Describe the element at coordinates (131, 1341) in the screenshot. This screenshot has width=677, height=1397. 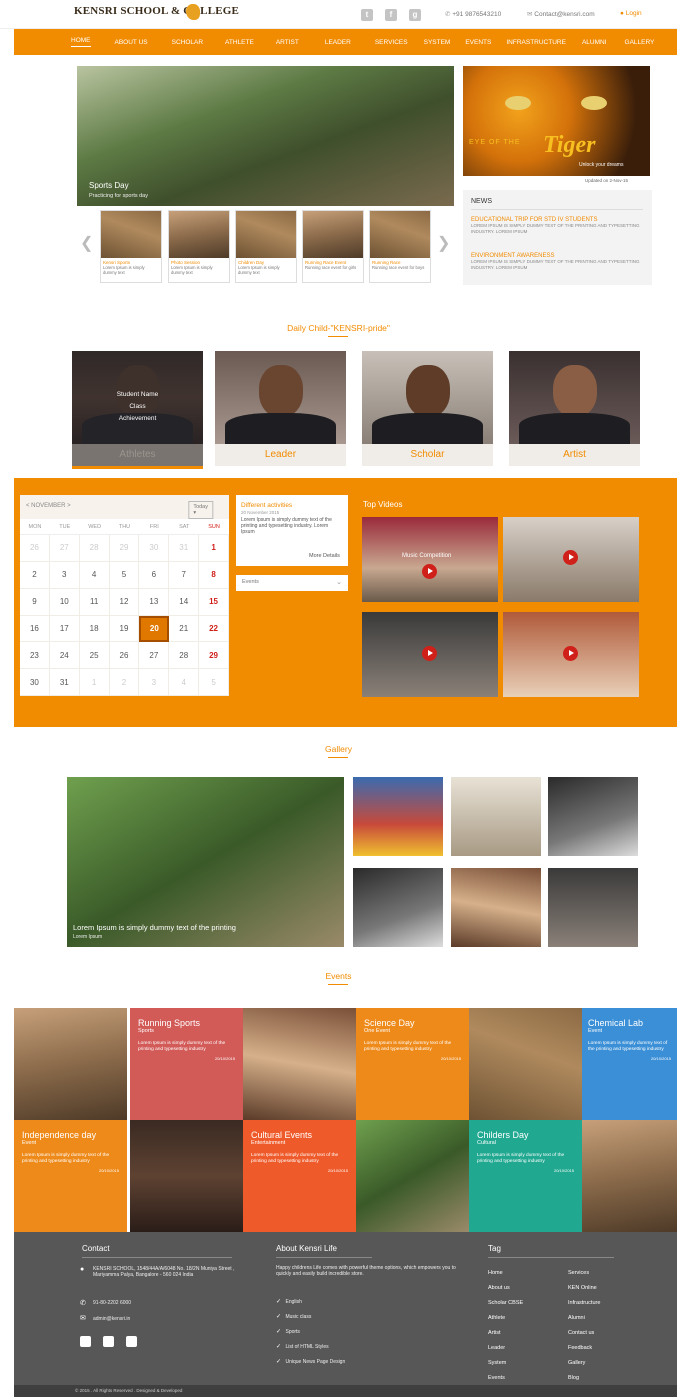
I see `google-plus-icon` at that location.